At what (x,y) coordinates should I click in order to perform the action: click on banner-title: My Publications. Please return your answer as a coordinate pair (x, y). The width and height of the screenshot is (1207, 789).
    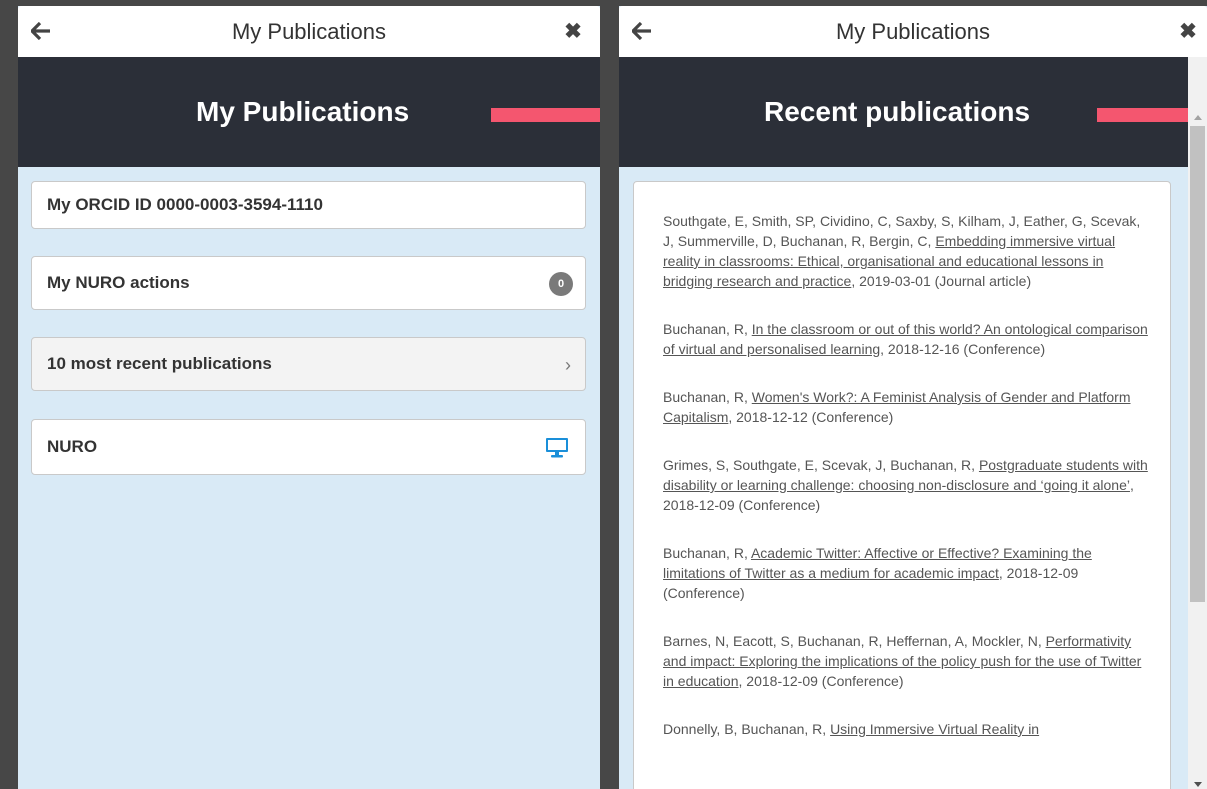
    Looking at the image, I should click on (303, 111).